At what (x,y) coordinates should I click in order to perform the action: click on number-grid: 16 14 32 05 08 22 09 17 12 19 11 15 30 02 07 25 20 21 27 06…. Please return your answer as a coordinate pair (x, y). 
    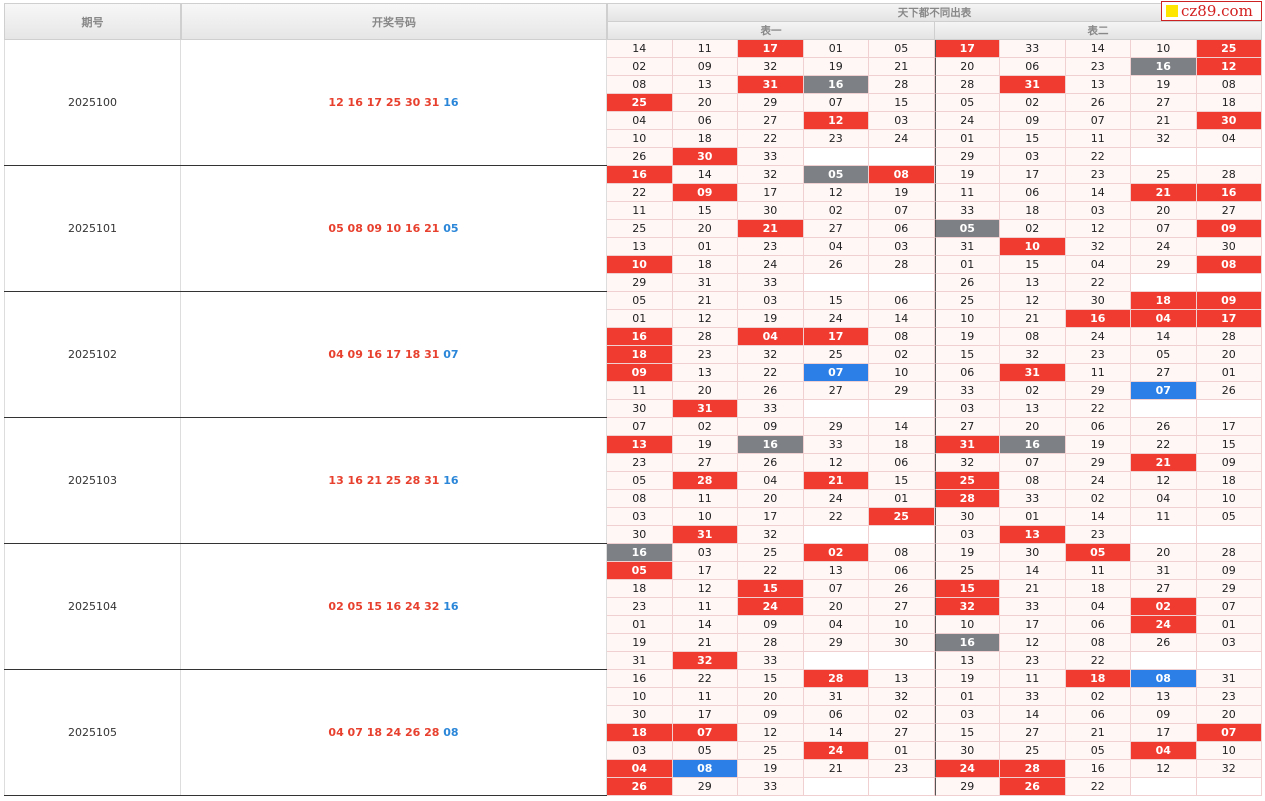
    Looking at the image, I should click on (934, 229).